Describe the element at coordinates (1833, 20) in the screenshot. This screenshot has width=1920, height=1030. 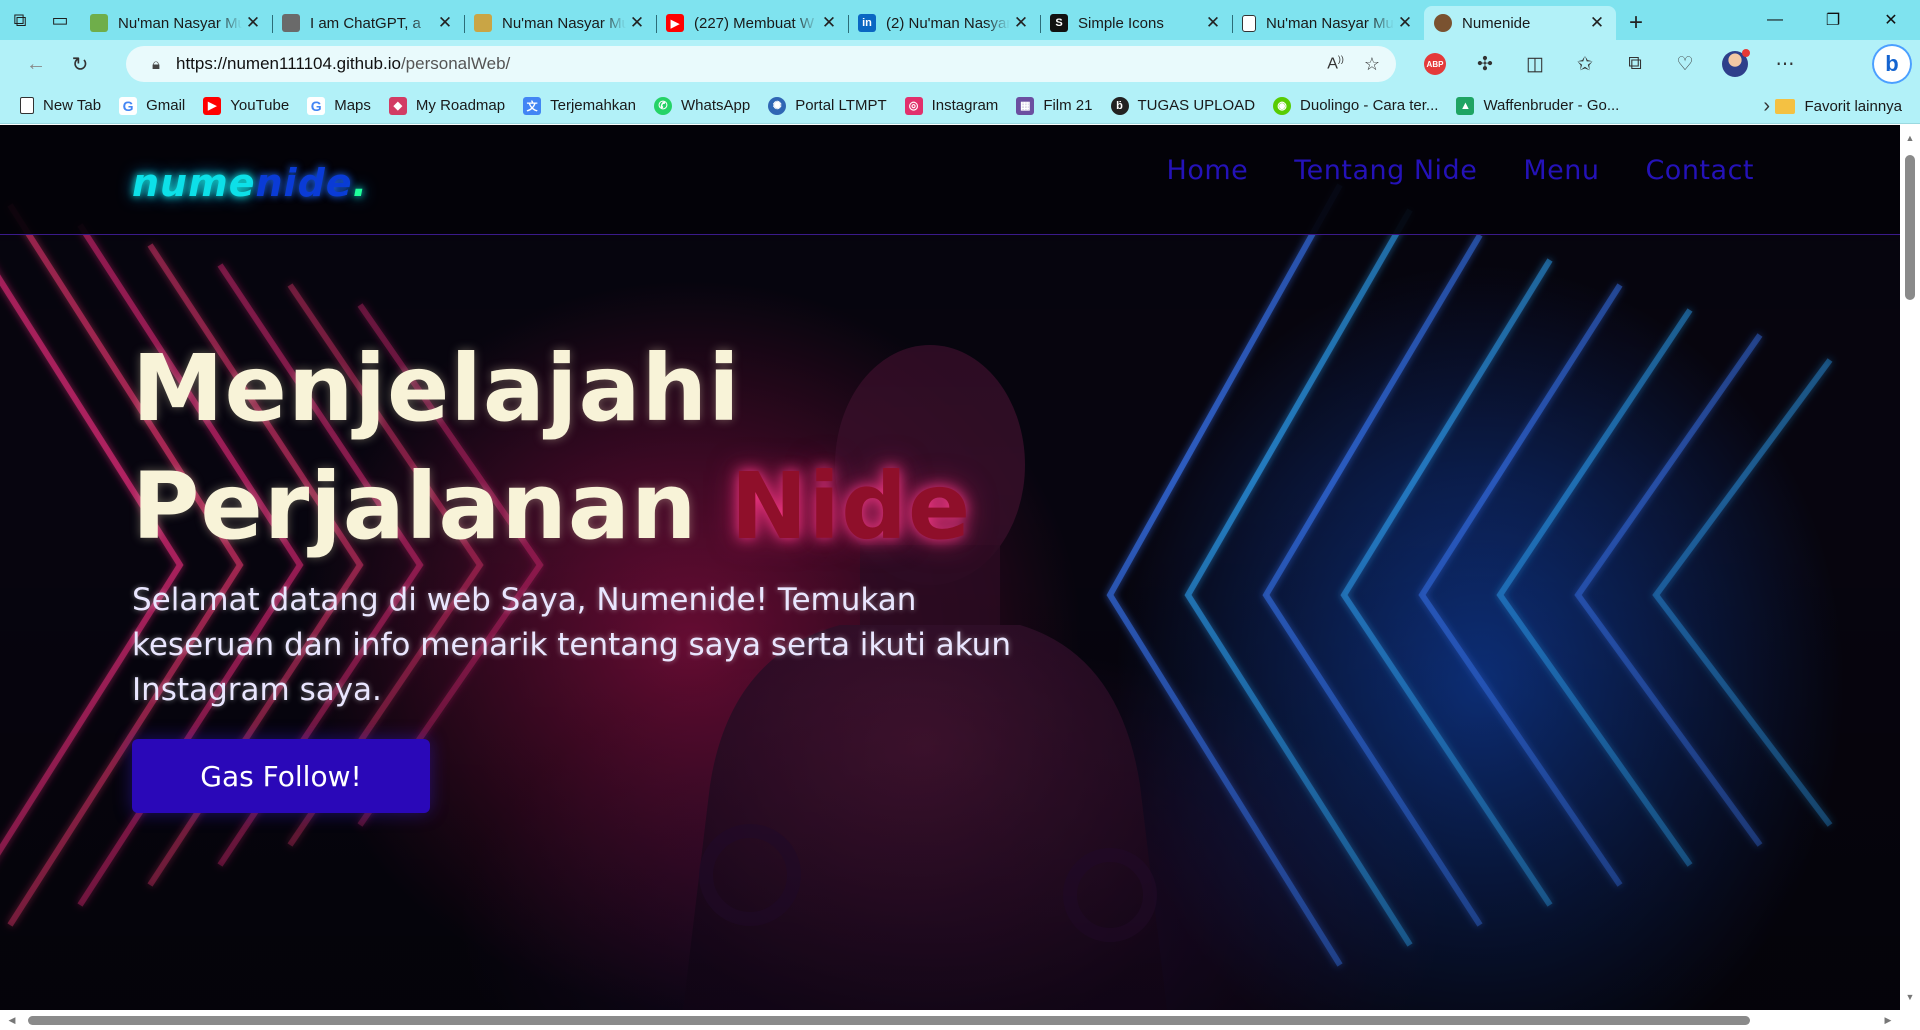
I see `restore-icon: ❐` at that location.